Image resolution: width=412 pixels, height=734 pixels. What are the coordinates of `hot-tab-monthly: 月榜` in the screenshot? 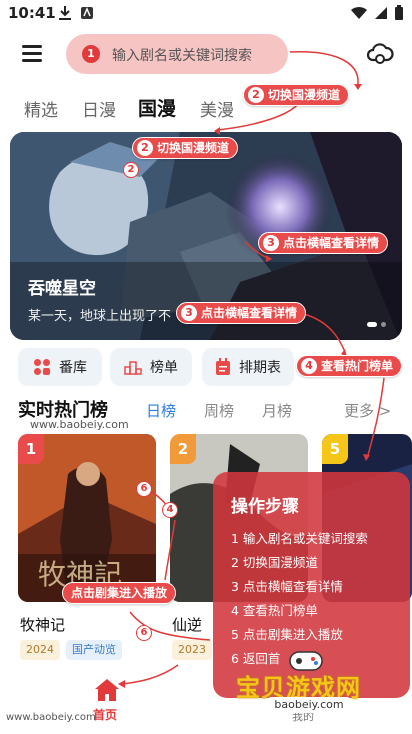 It's located at (277, 410).